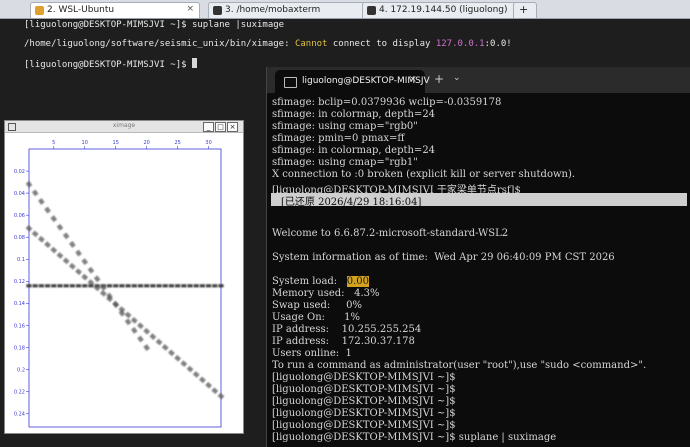  What do you see at coordinates (194, 63) in the screenshot?
I see `terminal-cursor` at bounding box center [194, 63].